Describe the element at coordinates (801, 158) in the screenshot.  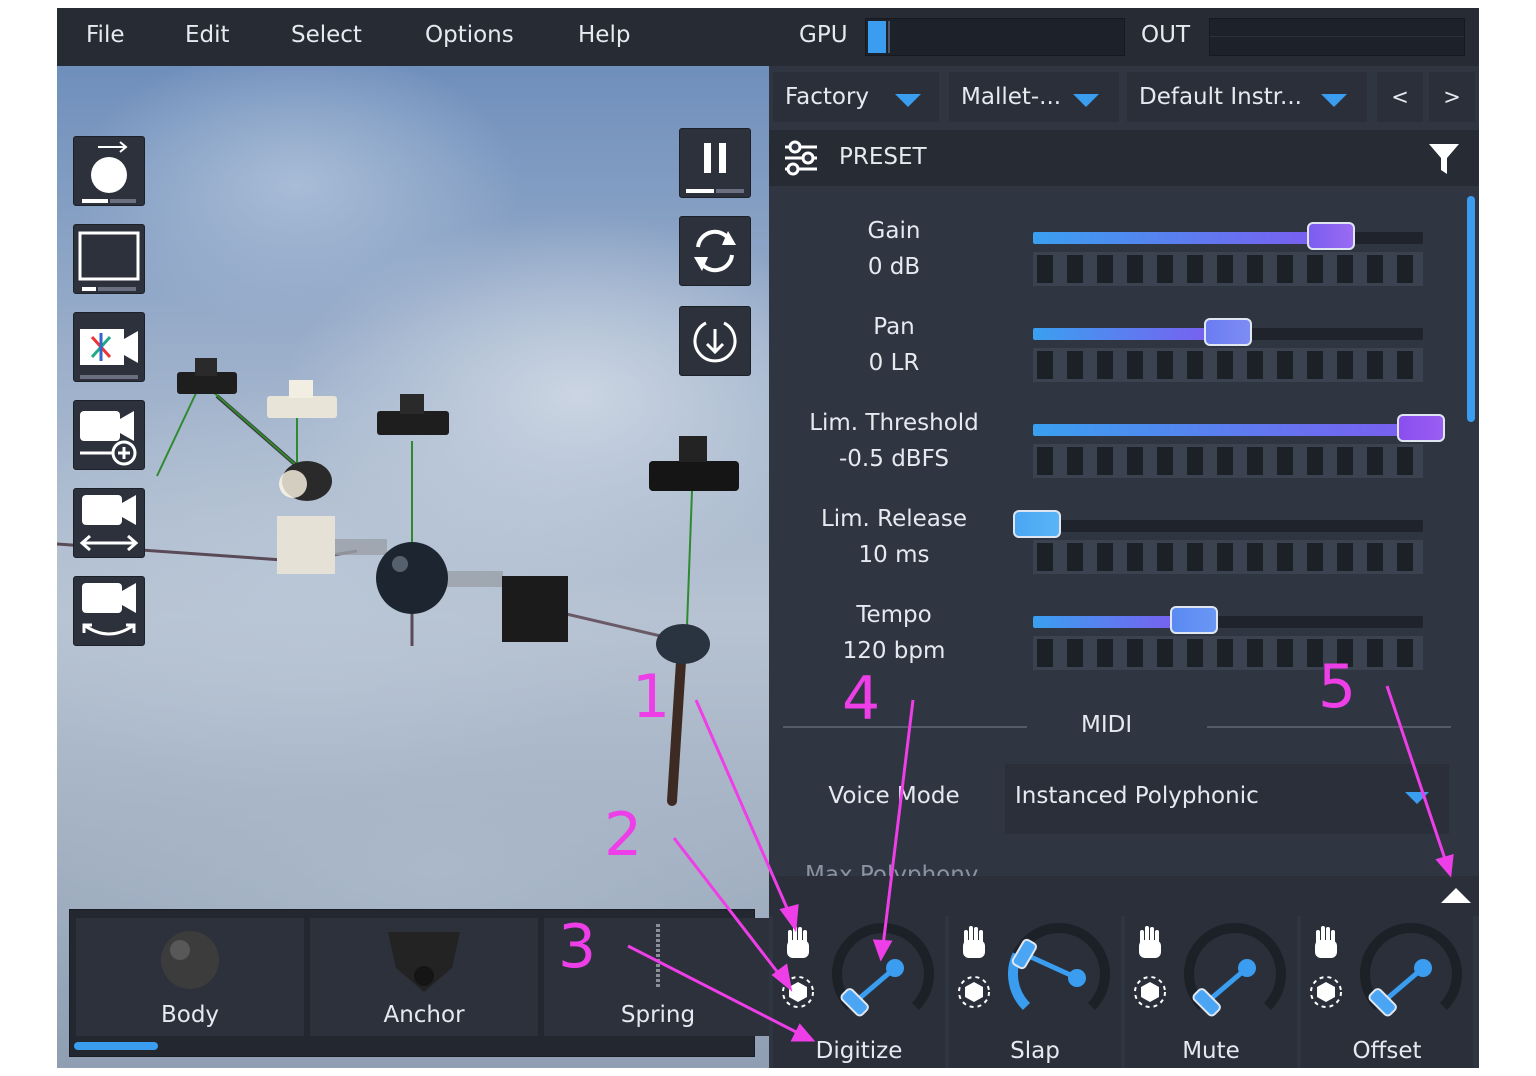
I see `sliders-icon` at that location.